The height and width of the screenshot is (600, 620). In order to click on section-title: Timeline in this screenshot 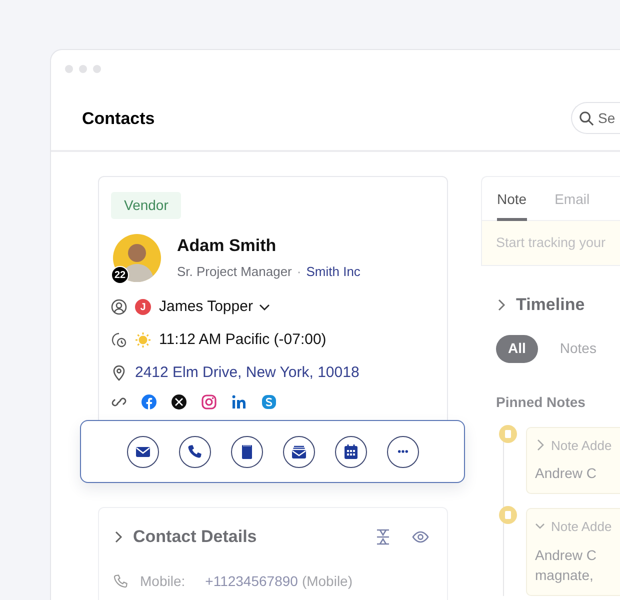, I will do `click(550, 305)`.